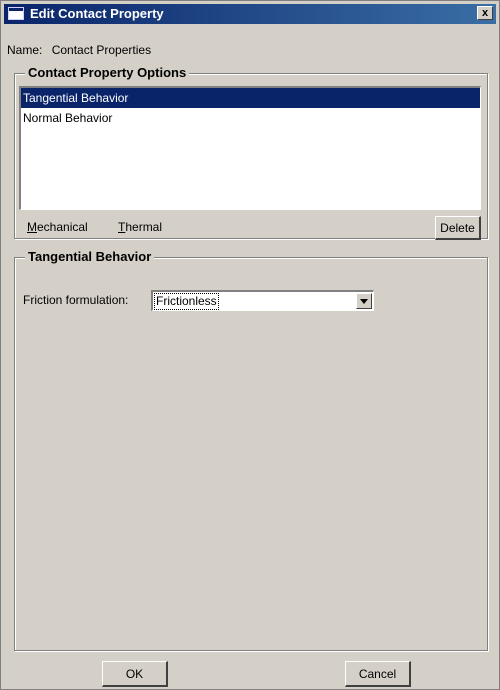 This screenshot has width=500, height=690. What do you see at coordinates (16, 13) in the screenshot?
I see `window-icon` at bounding box center [16, 13].